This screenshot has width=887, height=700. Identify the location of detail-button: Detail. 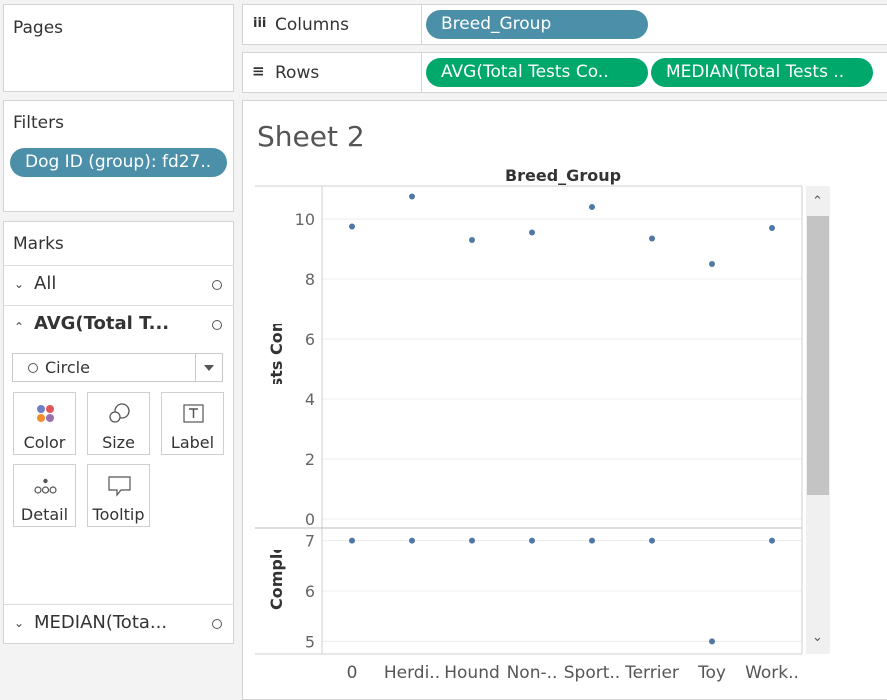
(44, 495).